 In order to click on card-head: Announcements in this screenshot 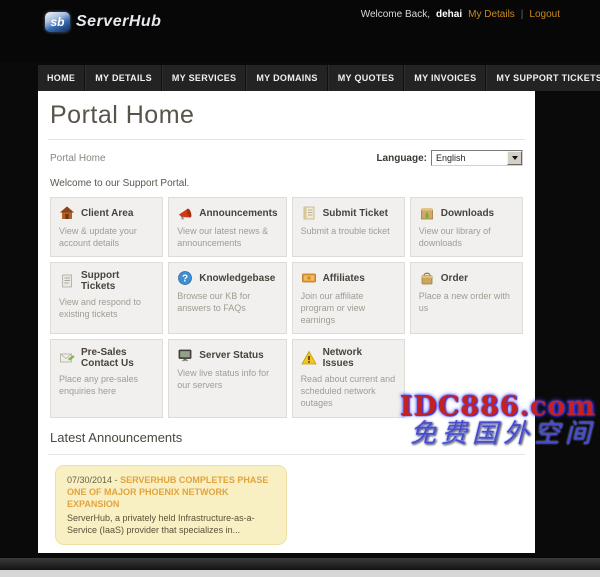, I will do `click(227, 213)`.